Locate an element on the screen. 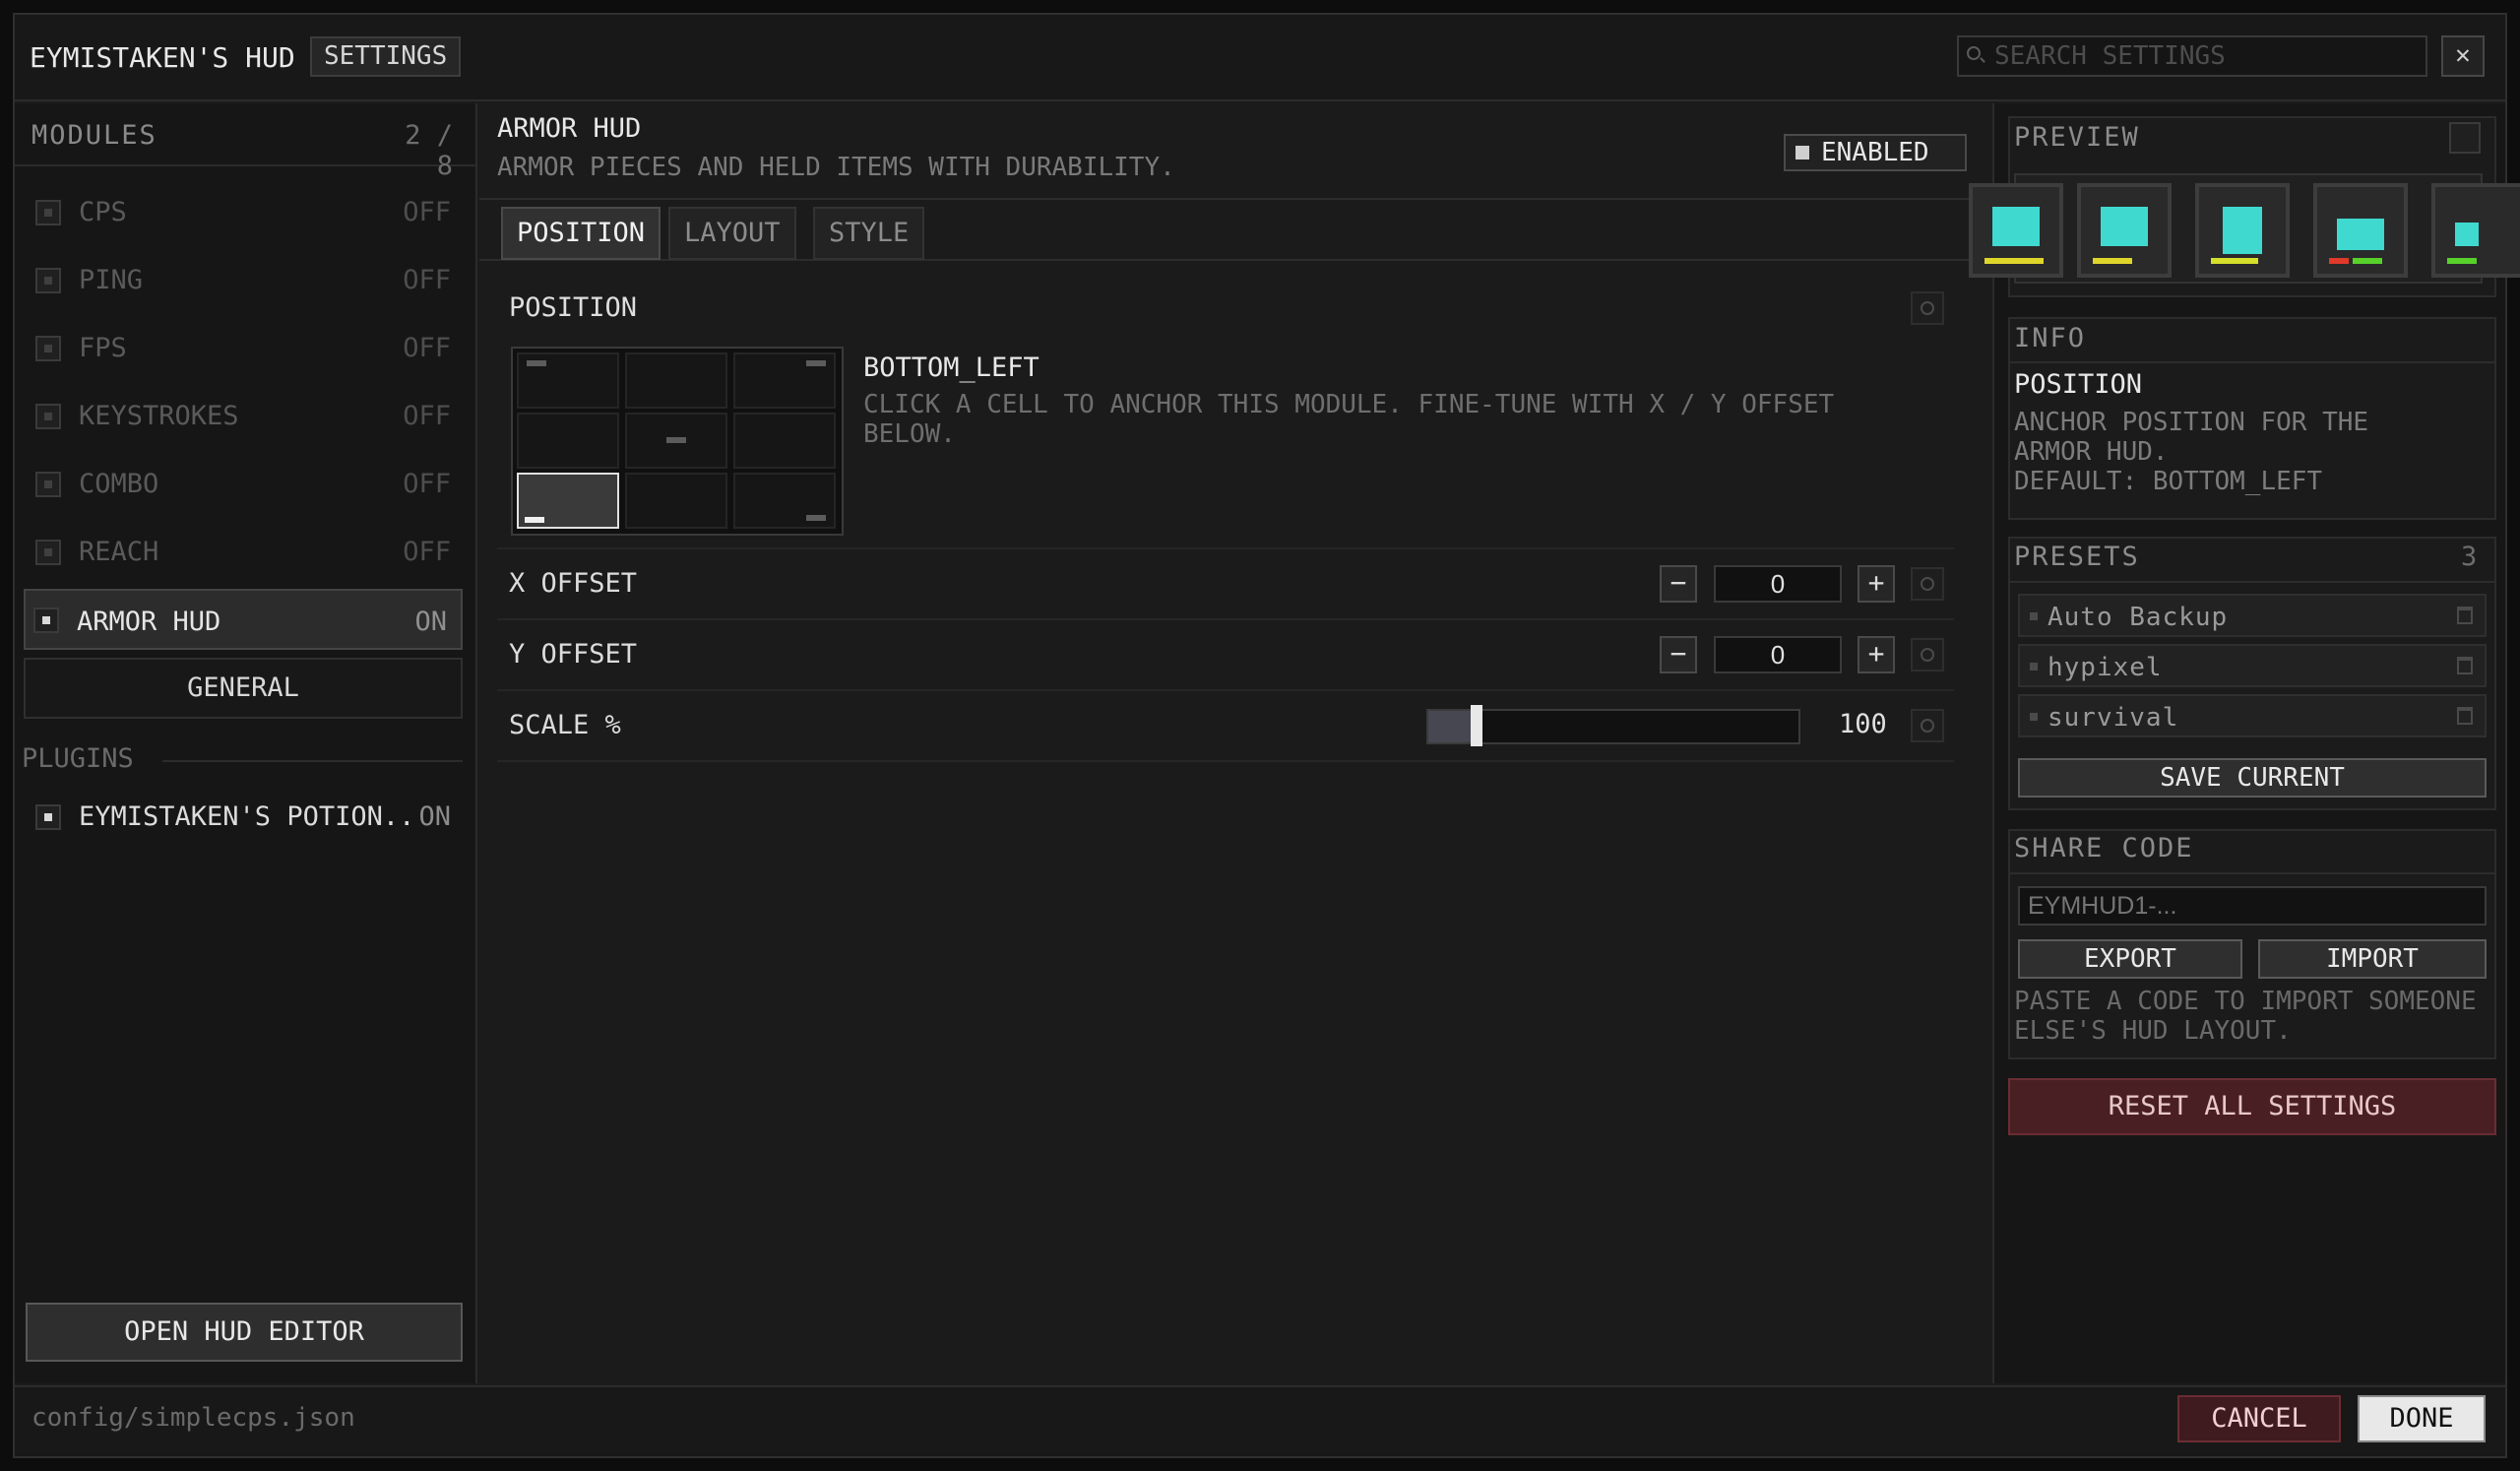 Image resolution: width=2520 pixels, height=1471 pixels. done-button: DONE is located at coordinates (2422, 1418).